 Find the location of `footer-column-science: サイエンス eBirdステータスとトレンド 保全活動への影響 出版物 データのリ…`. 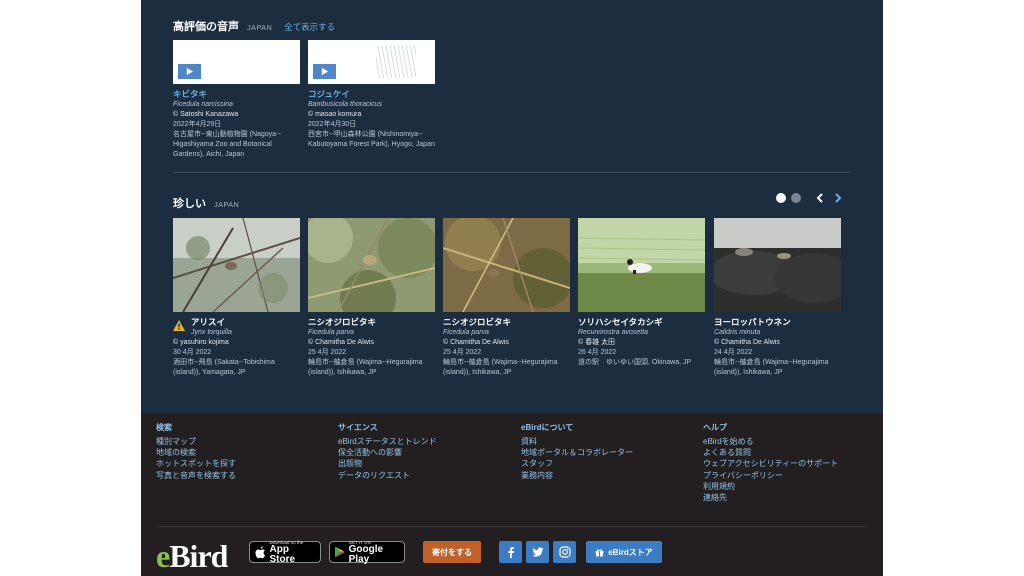

footer-column-science: サイエンス eBirdステータスとトレンド 保全活動への影響 出版物 データのリ… is located at coordinates (387, 451).